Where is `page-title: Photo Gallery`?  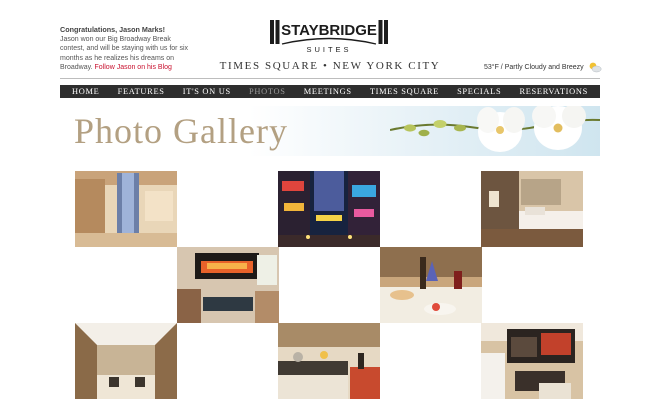 page-title: Photo Gallery is located at coordinates (181, 131).